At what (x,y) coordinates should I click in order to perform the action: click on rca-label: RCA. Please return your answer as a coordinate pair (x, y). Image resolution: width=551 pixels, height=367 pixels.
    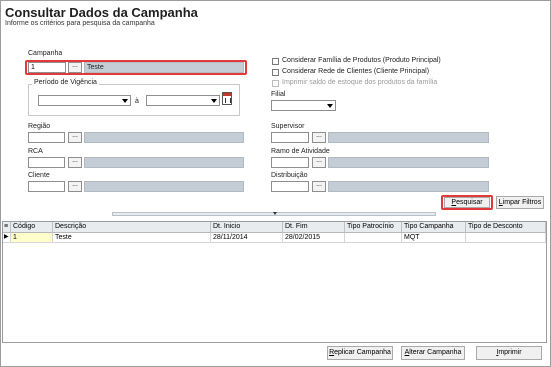
    Looking at the image, I should click on (35, 151).